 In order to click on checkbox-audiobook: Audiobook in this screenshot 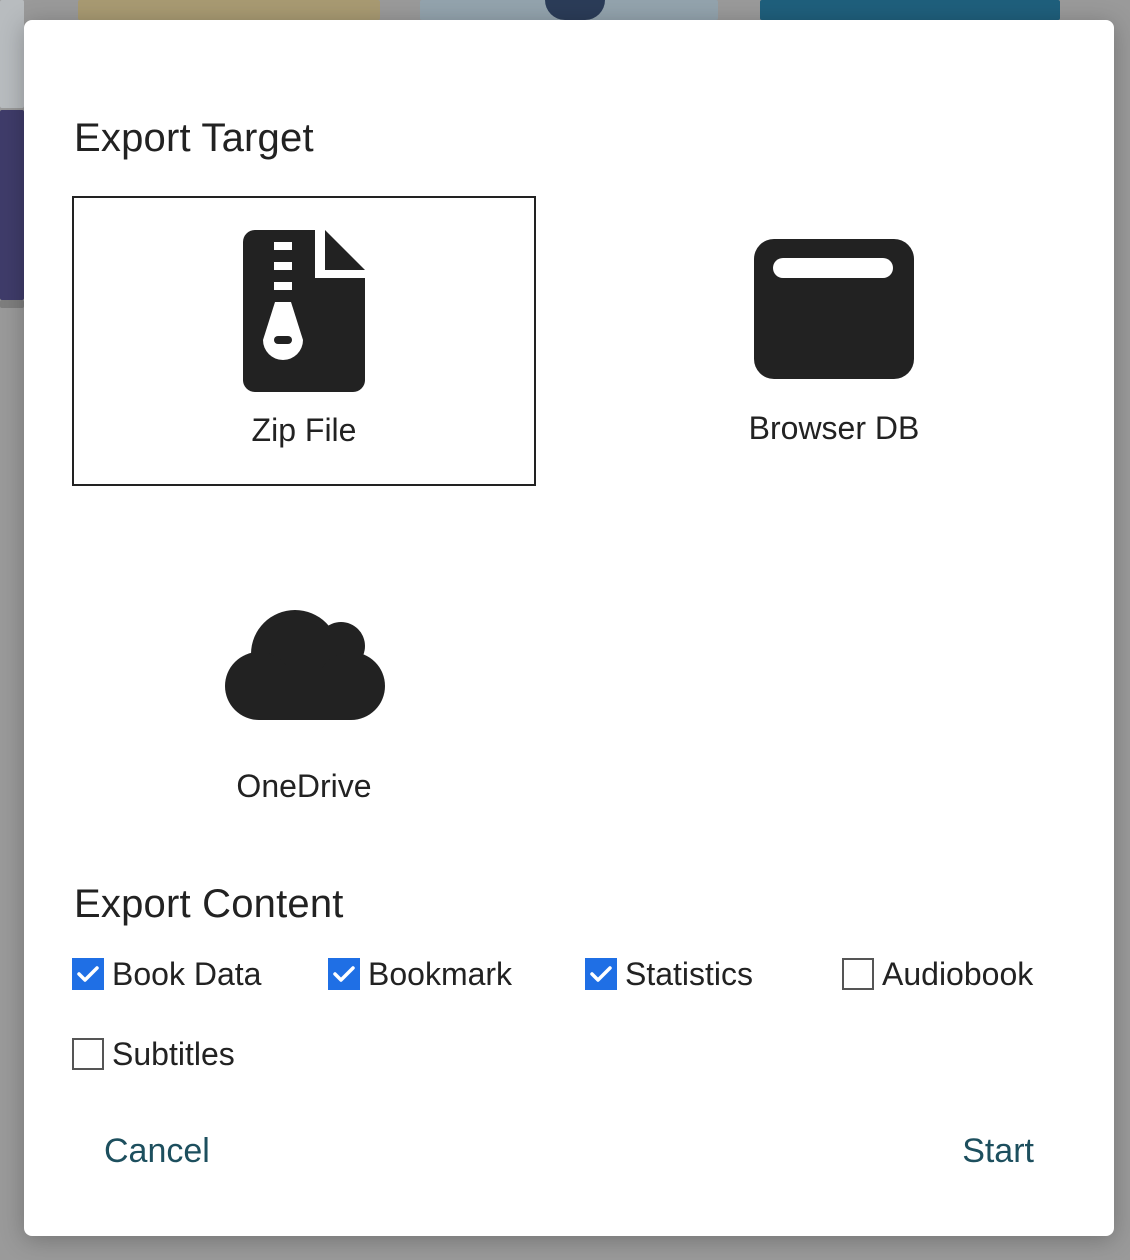, I will do `click(937, 974)`.